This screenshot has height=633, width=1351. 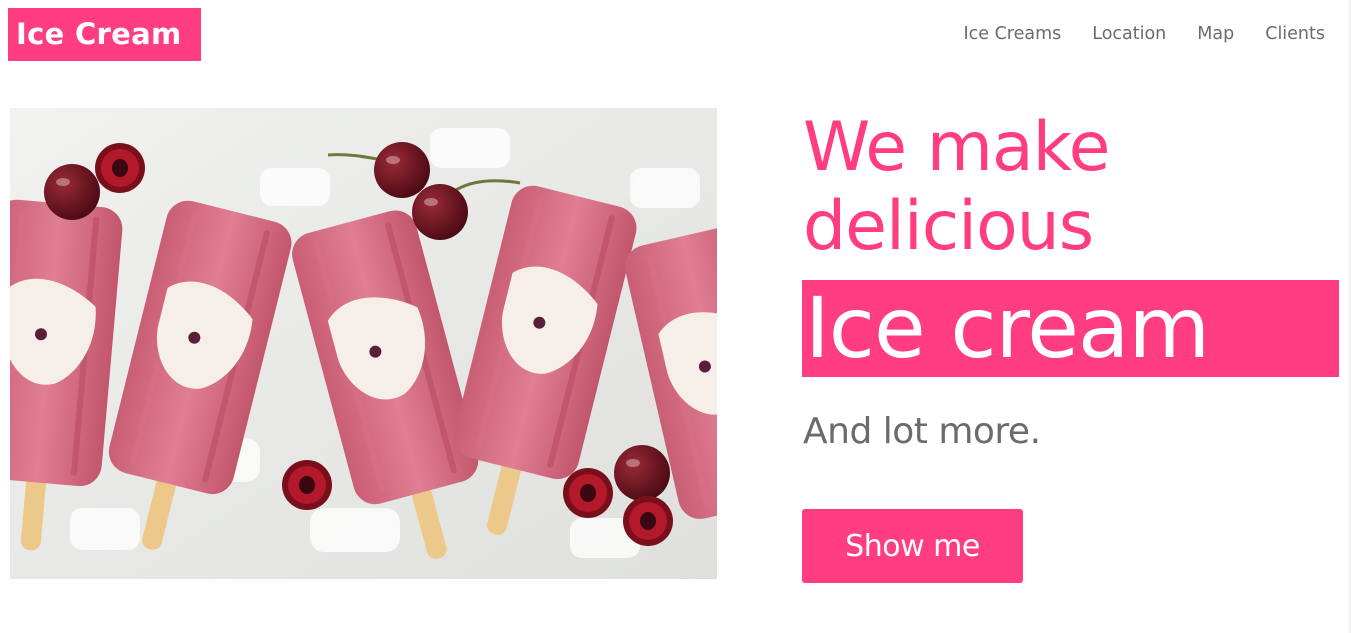 What do you see at coordinates (1129, 34) in the screenshot?
I see `nav-item-location: Location` at bounding box center [1129, 34].